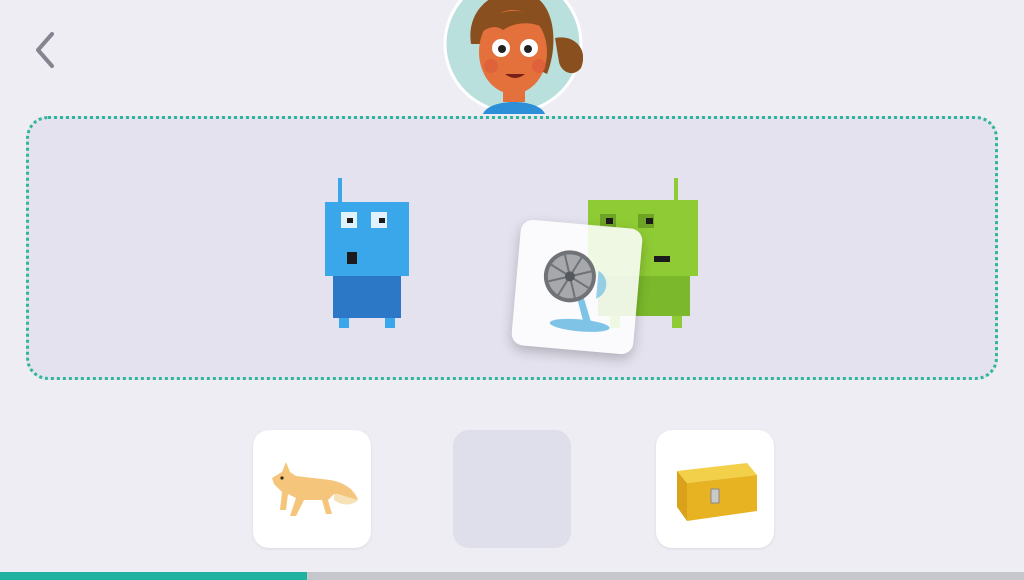 Image resolution: width=1024 pixels, height=580 pixels. Describe the element at coordinates (315, 489) in the screenshot. I see `fox-icon` at that location.